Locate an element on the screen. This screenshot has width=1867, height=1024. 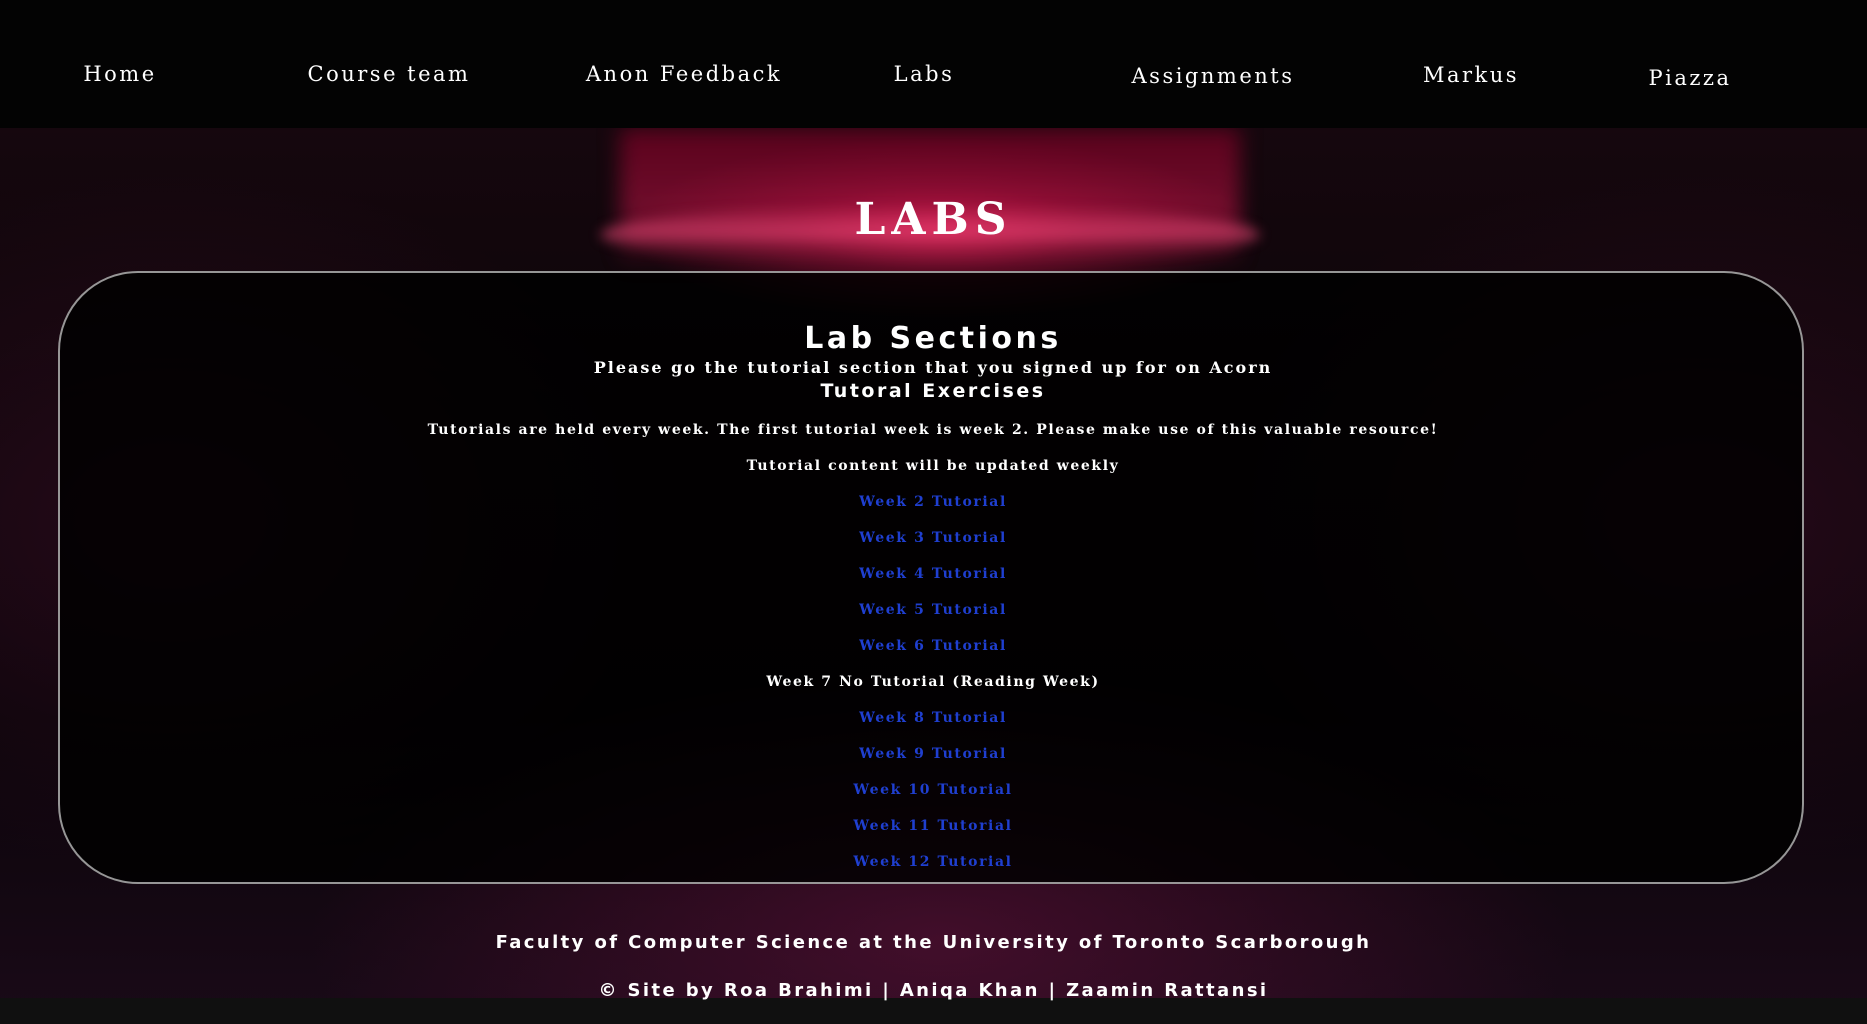
week-item: Week 11 Tutorial is located at coordinates (933, 826).